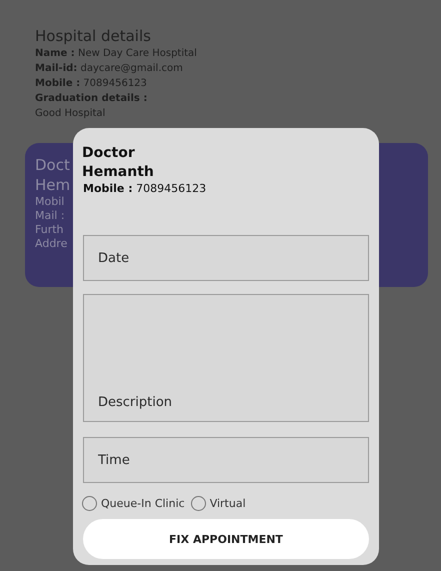 The image size is (441, 571). What do you see at coordinates (52, 185) in the screenshot?
I see `card-text: Hem` at bounding box center [52, 185].